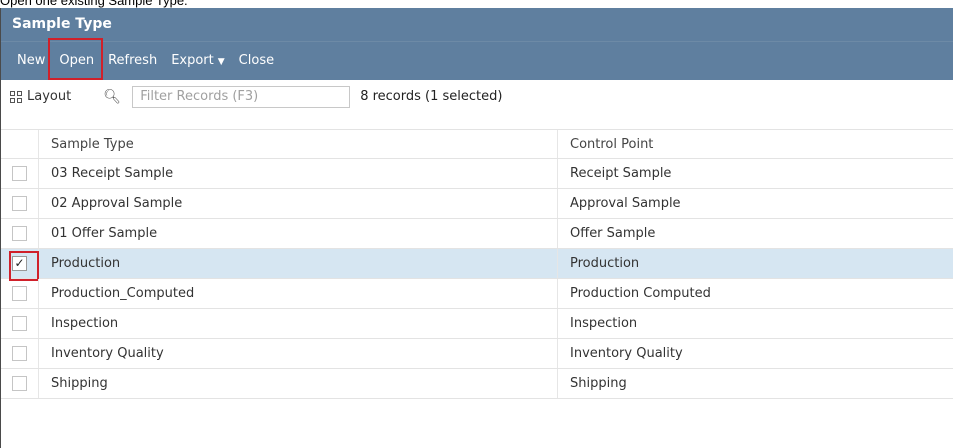 Image resolution: width=953 pixels, height=448 pixels. Describe the element at coordinates (298, 353) in the screenshot. I see `cell-sample-type: Inventory Quality` at that location.